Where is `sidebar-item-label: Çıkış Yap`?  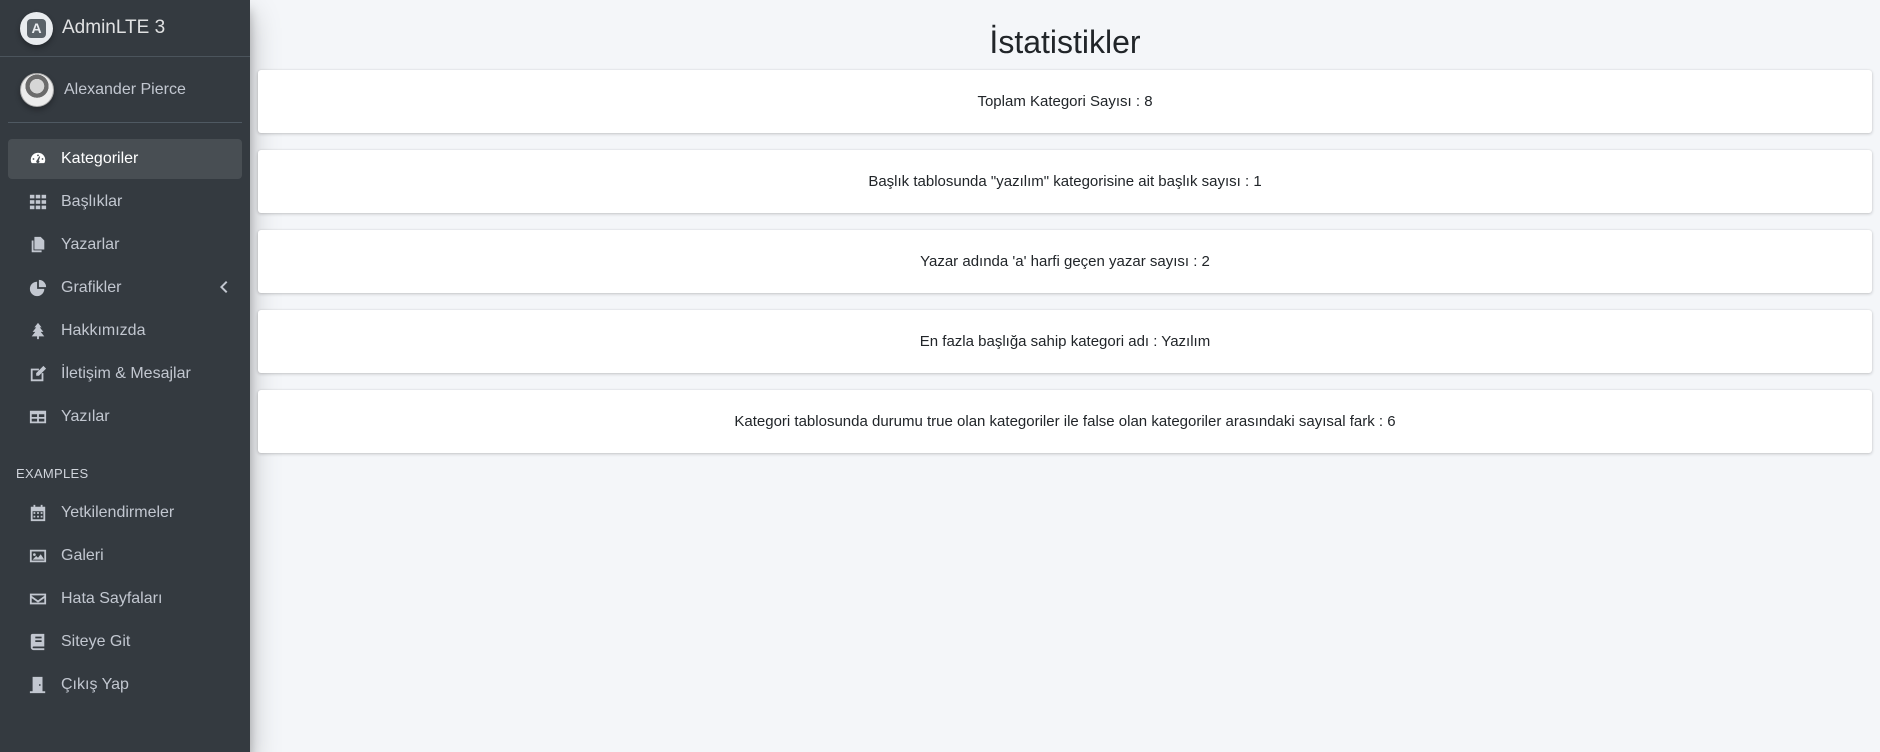 sidebar-item-label: Çıkış Yap is located at coordinates (95, 684).